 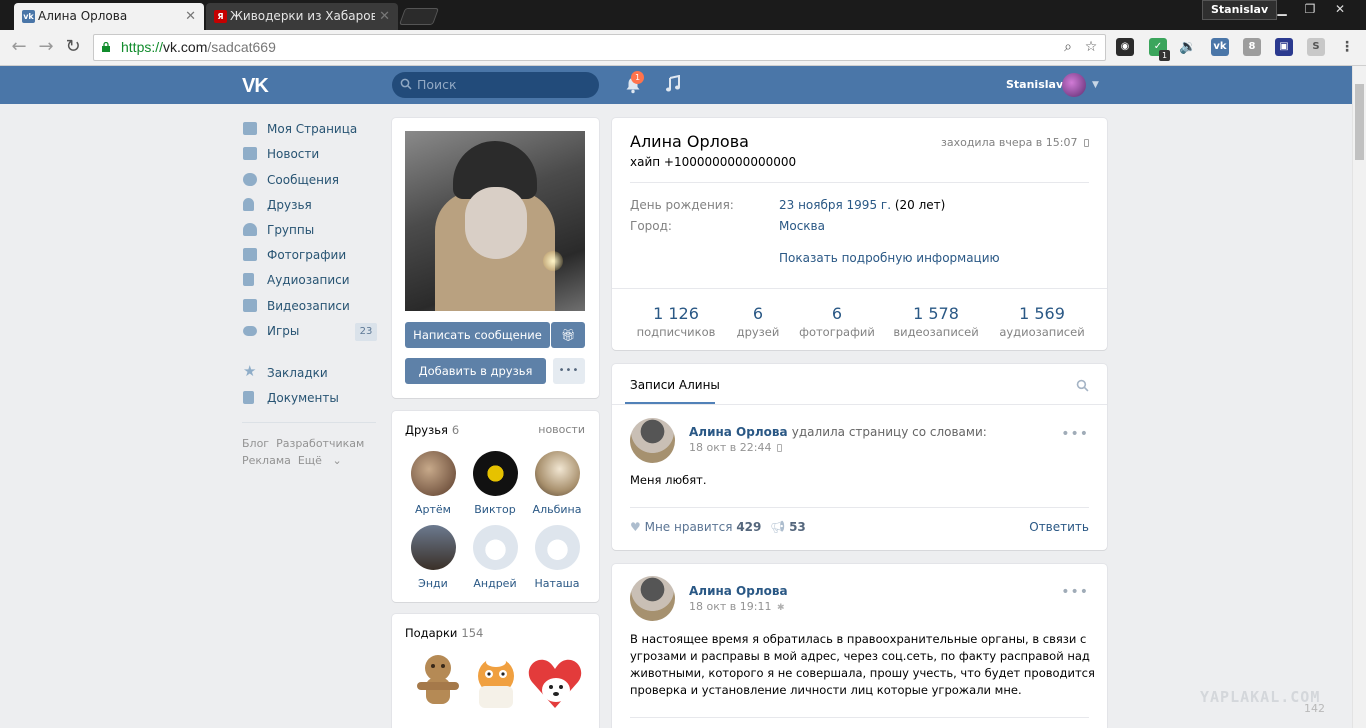 What do you see at coordinates (496, 682) in the screenshot?
I see `cat-gift-icon` at bounding box center [496, 682].